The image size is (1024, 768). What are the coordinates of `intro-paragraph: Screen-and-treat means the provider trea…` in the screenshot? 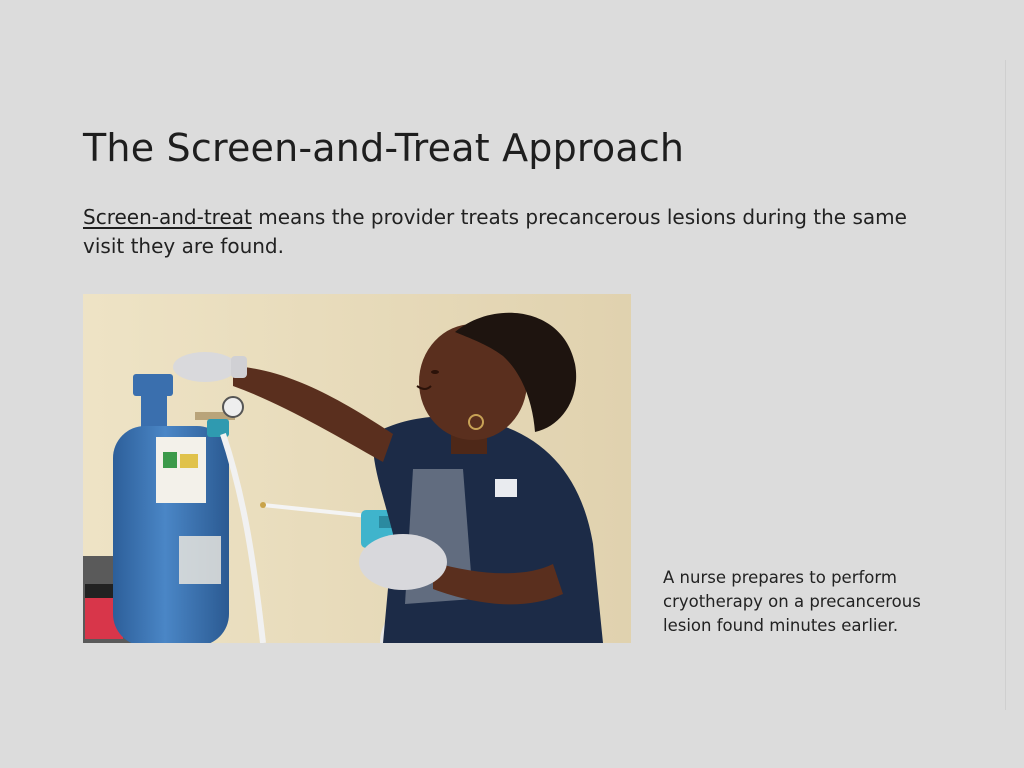 It's located at (513, 232).